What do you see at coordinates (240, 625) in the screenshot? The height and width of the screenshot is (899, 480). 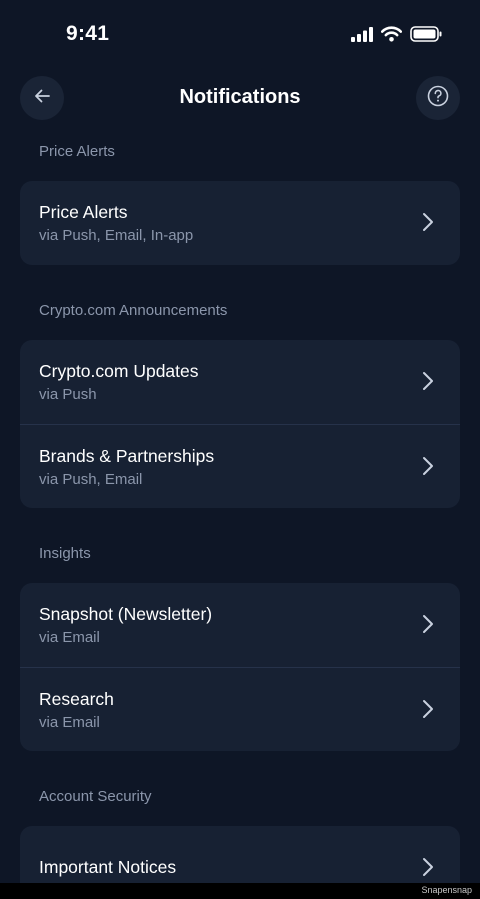 I see `list-item-snapshot-newsletter: Snapshot (Newsletter) via Email` at bounding box center [240, 625].